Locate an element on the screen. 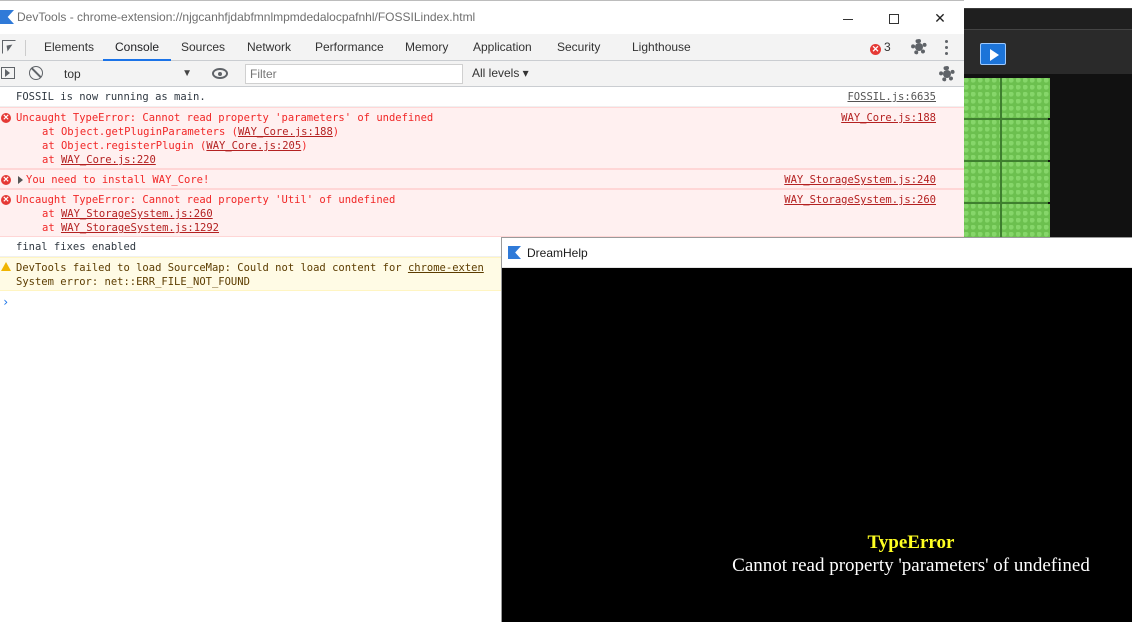  context-value: top is located at coordinates (72, 74).